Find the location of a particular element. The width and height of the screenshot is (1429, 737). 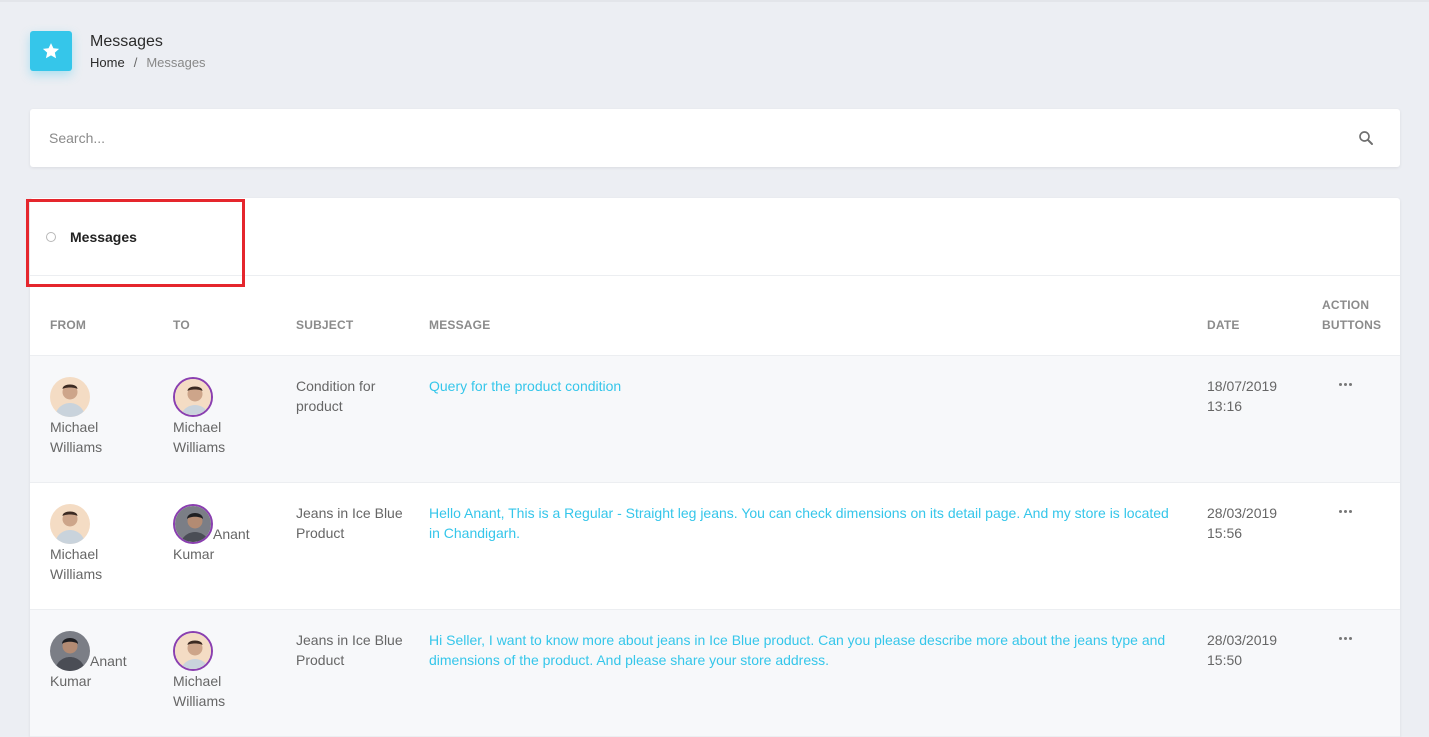

date-value: 18/07/2019 is located at coordinates (1242, 386).